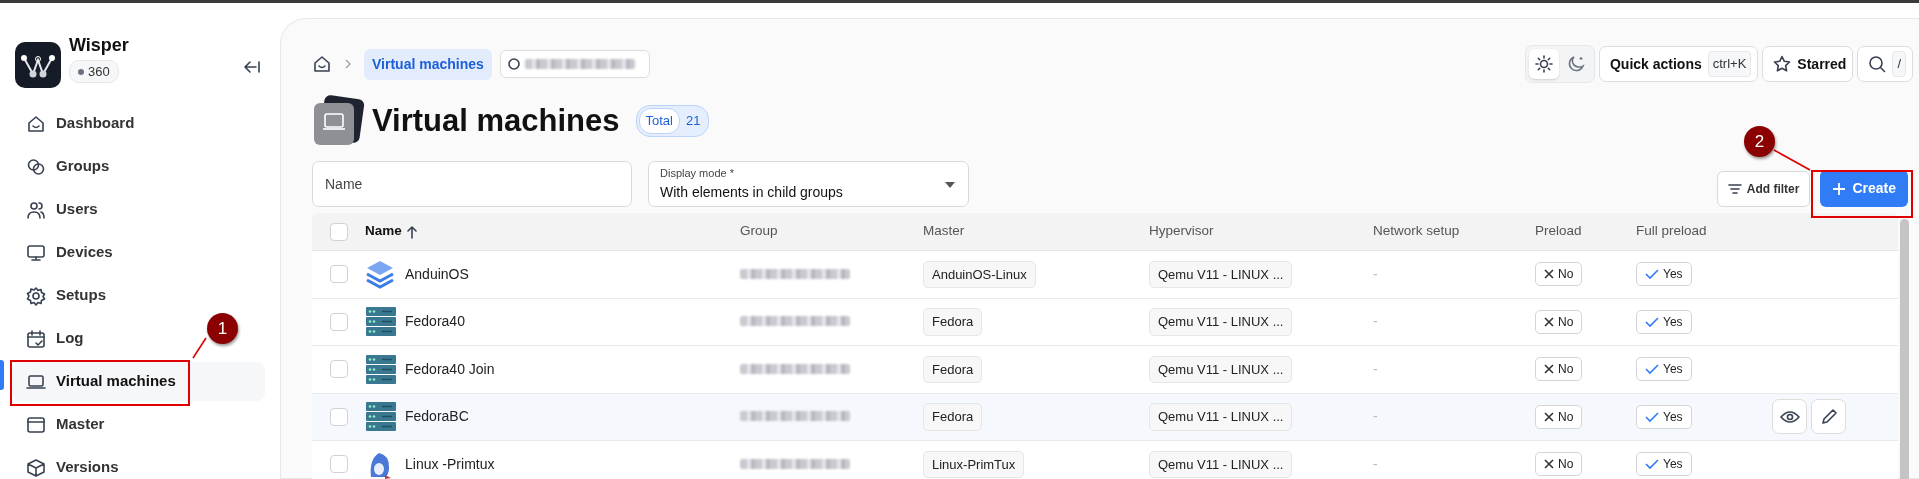  I want to click on table-row: FedoraBC Fedora Qemu V11 - LINUX ... - No Yes, so click(1105, 417).